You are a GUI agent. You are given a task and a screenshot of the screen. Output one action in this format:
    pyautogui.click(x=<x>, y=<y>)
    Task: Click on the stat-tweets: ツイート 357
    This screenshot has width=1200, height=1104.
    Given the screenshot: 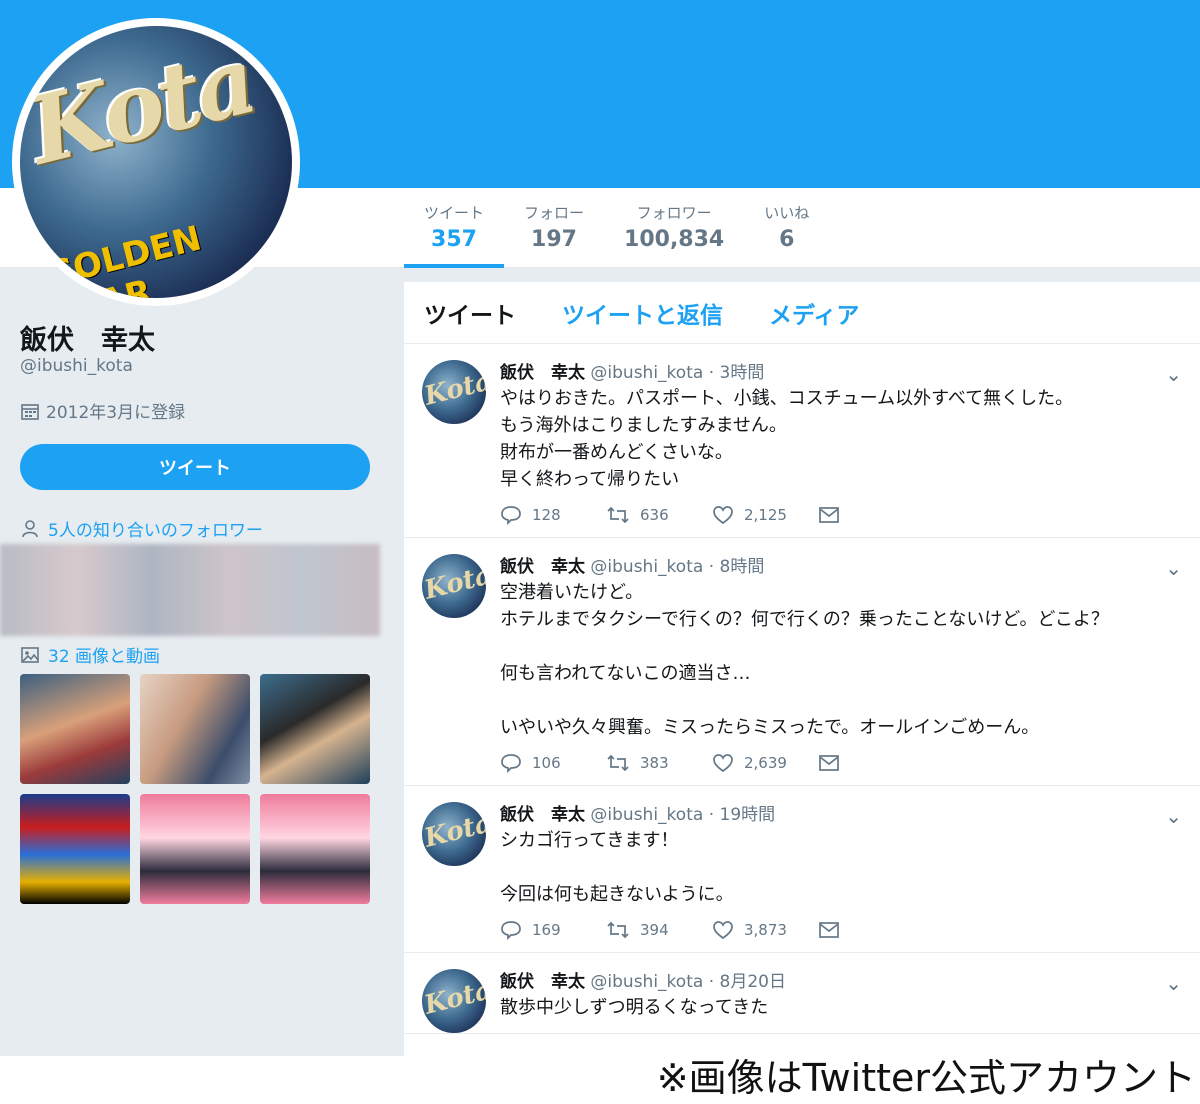 What is the action you would take?
    pyautogui.click(x=454, y=228)
    